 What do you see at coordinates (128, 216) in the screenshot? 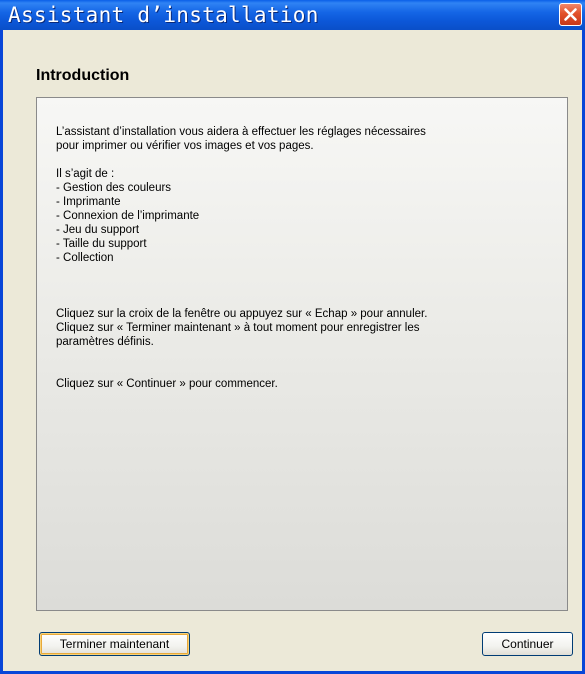
I see `list-item: - Connexion de l’imprimante` at bounding box center [128, 216].